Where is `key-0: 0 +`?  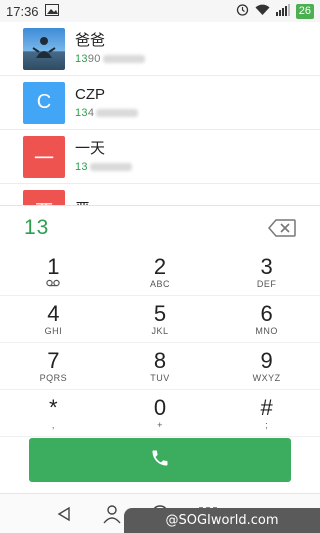 key-0: 0 + is located at coordinates (160, 413).